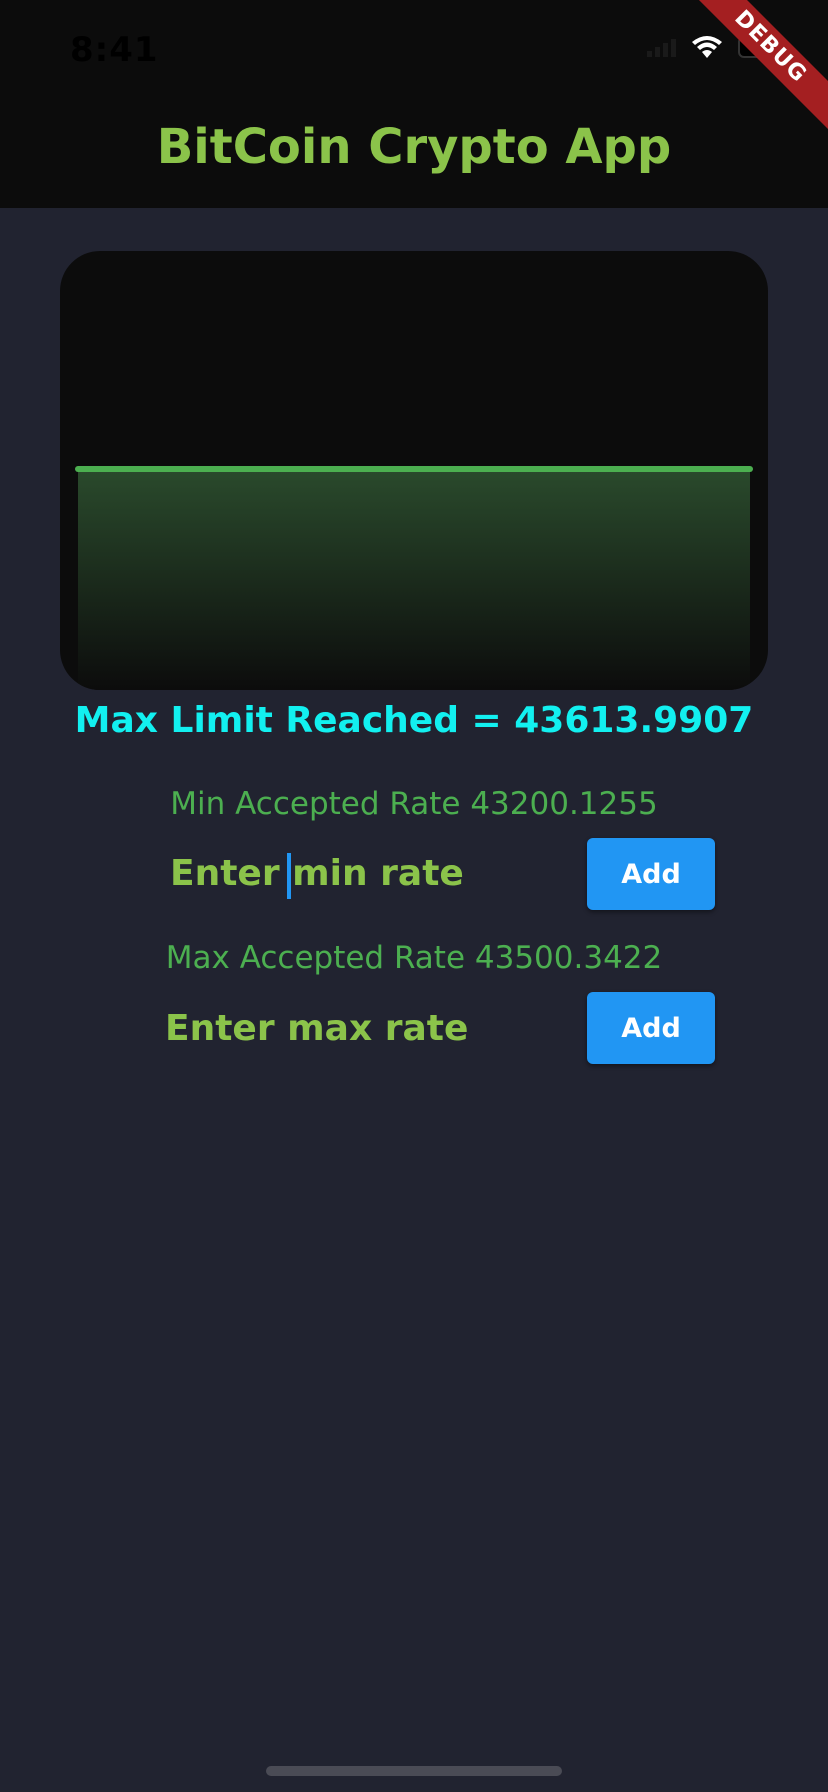  Describe the element at coordinates (707, 47) in the screenshot. I see `wifi-icon` at that location.